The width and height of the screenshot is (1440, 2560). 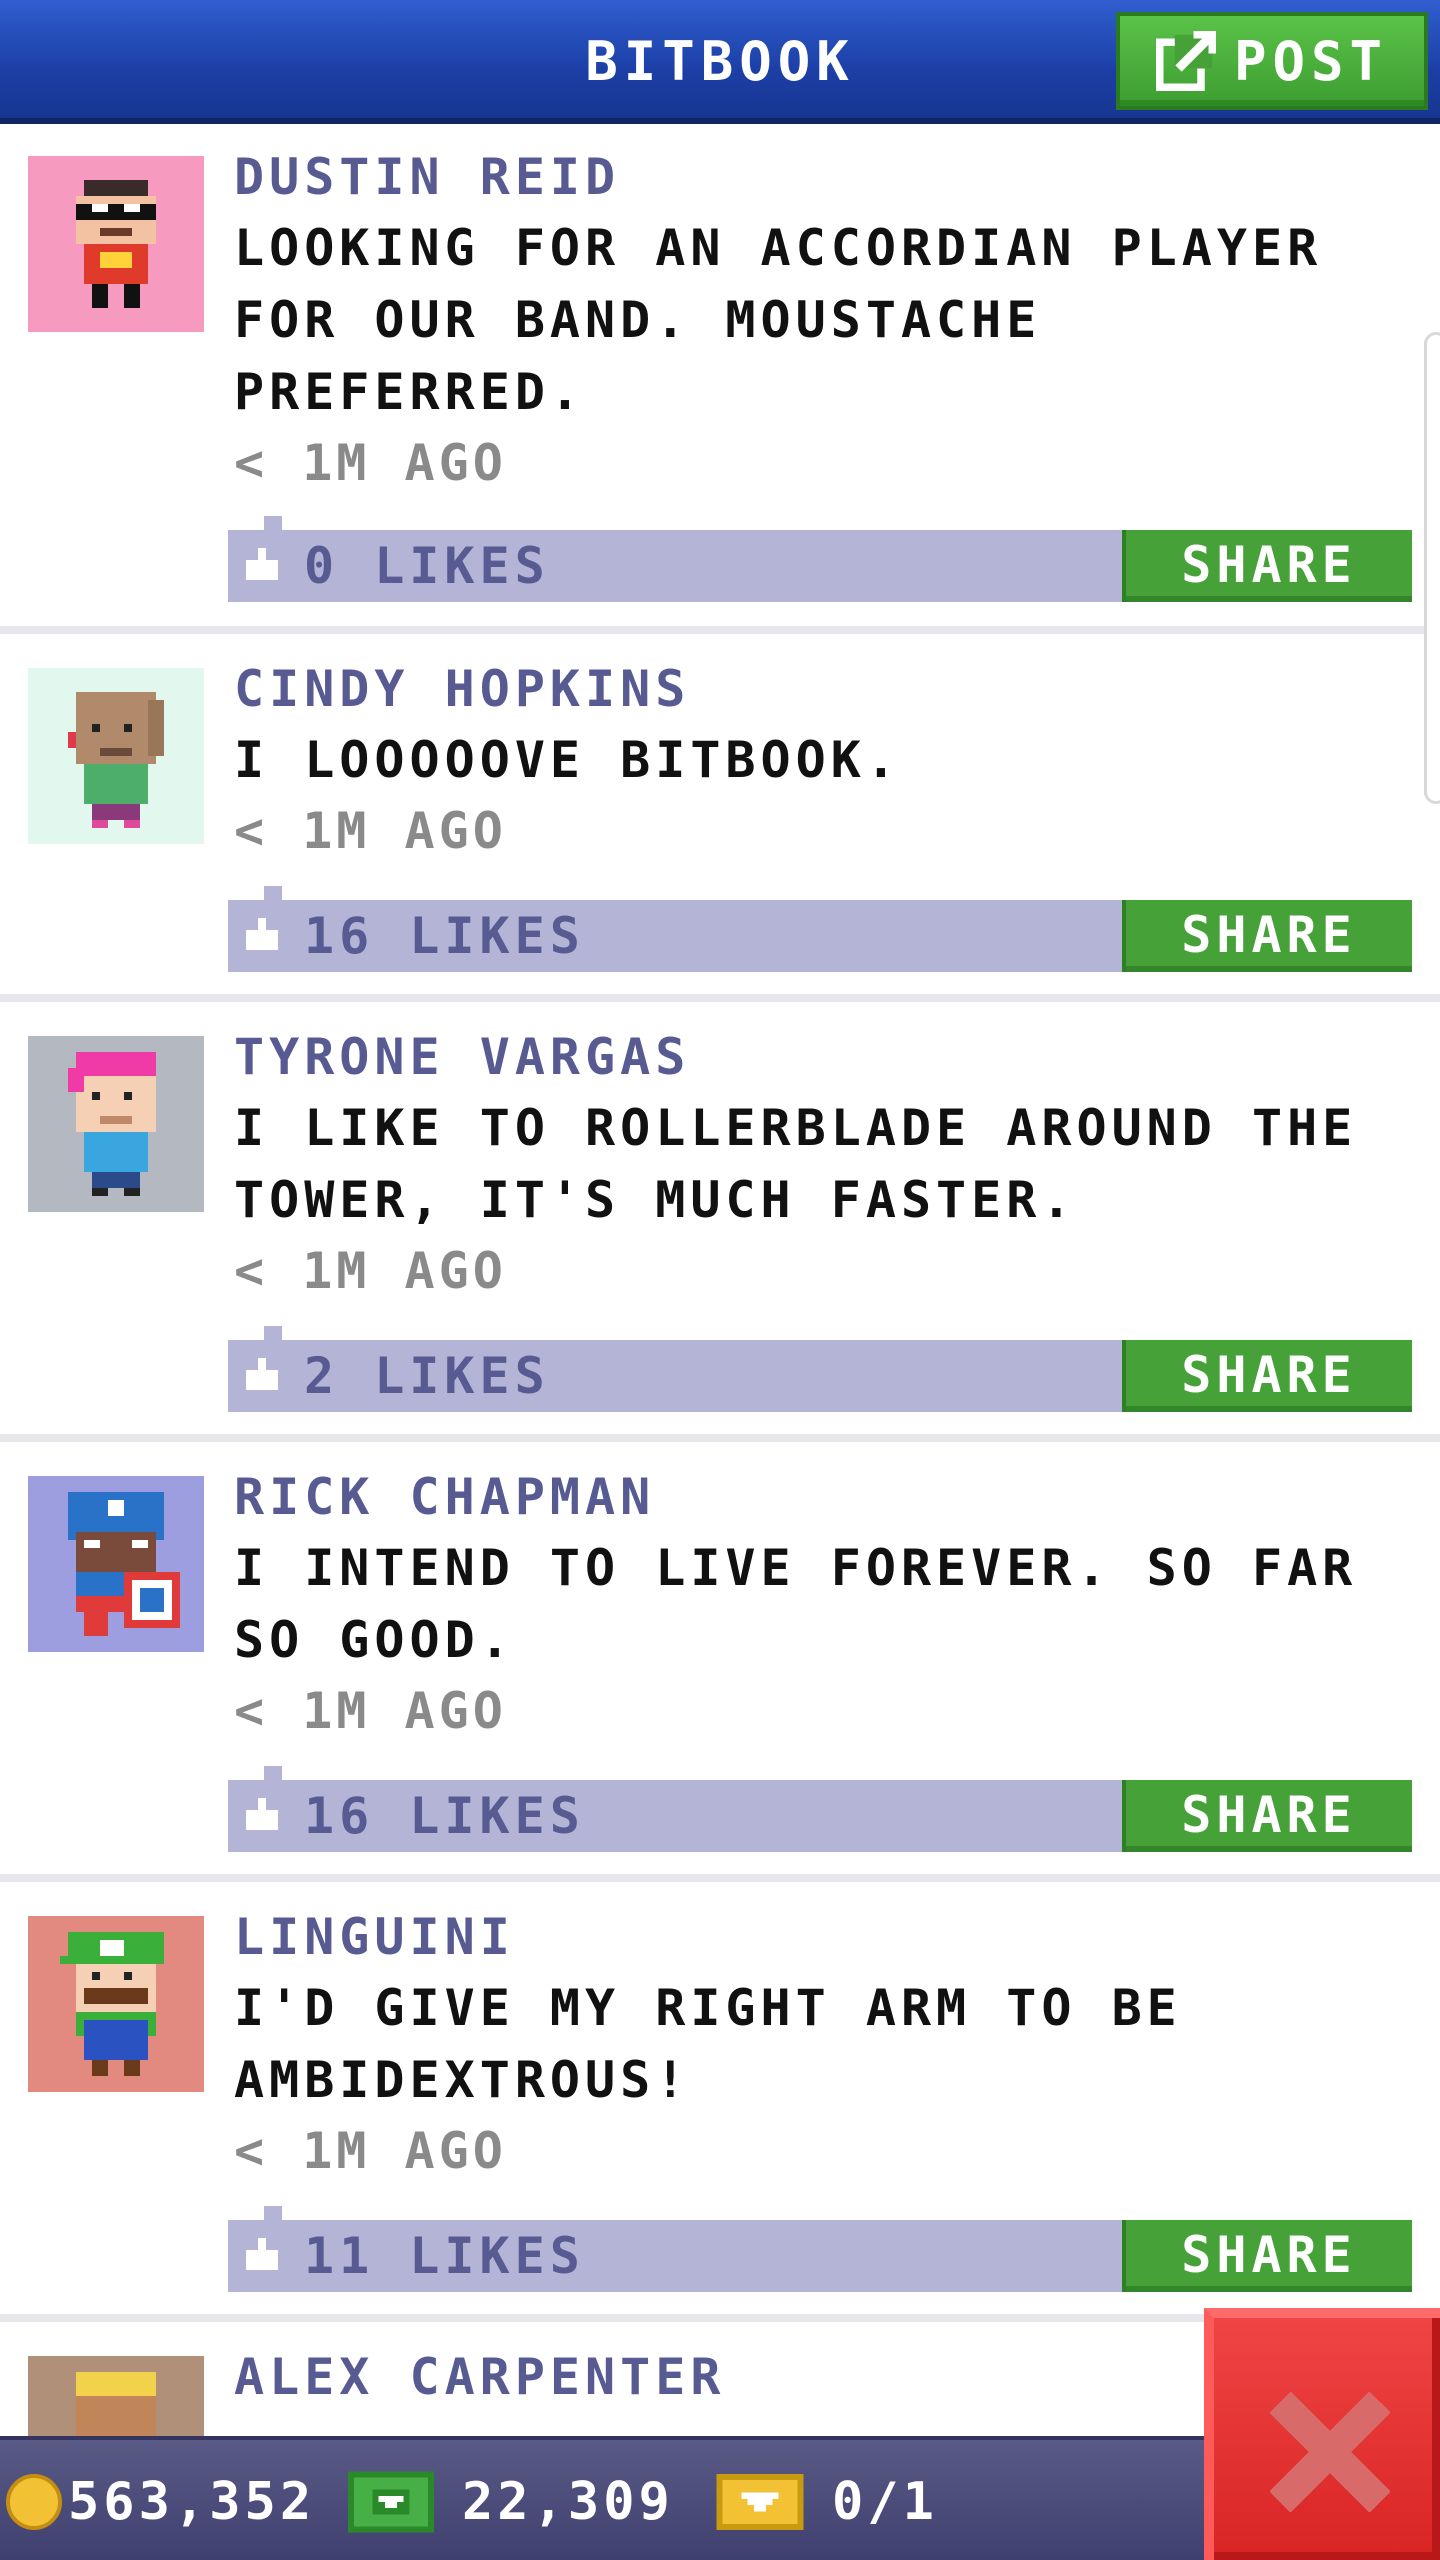 What do you see at coordinates (192, 2502) in the screenshot?
I see `coins-value: 563,352` at bounding box center [192, 2502].